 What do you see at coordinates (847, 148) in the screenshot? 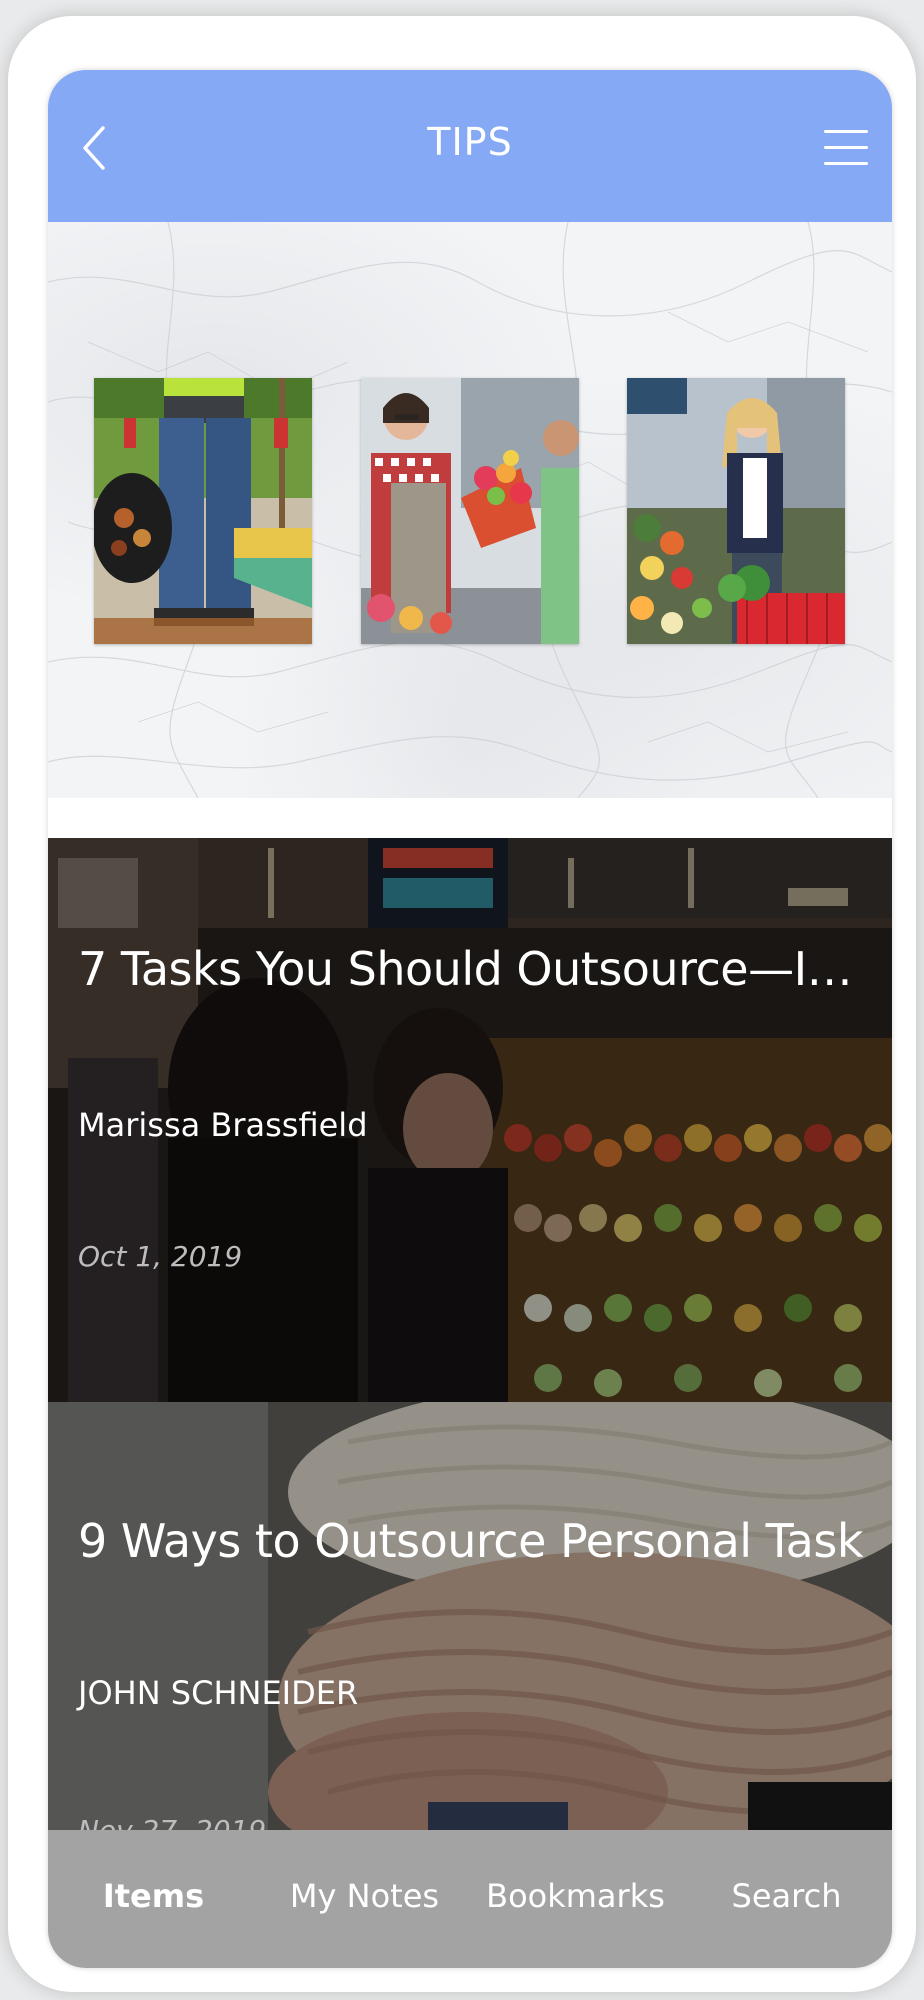
I see `menu-button` at bounding box center [847, 148].